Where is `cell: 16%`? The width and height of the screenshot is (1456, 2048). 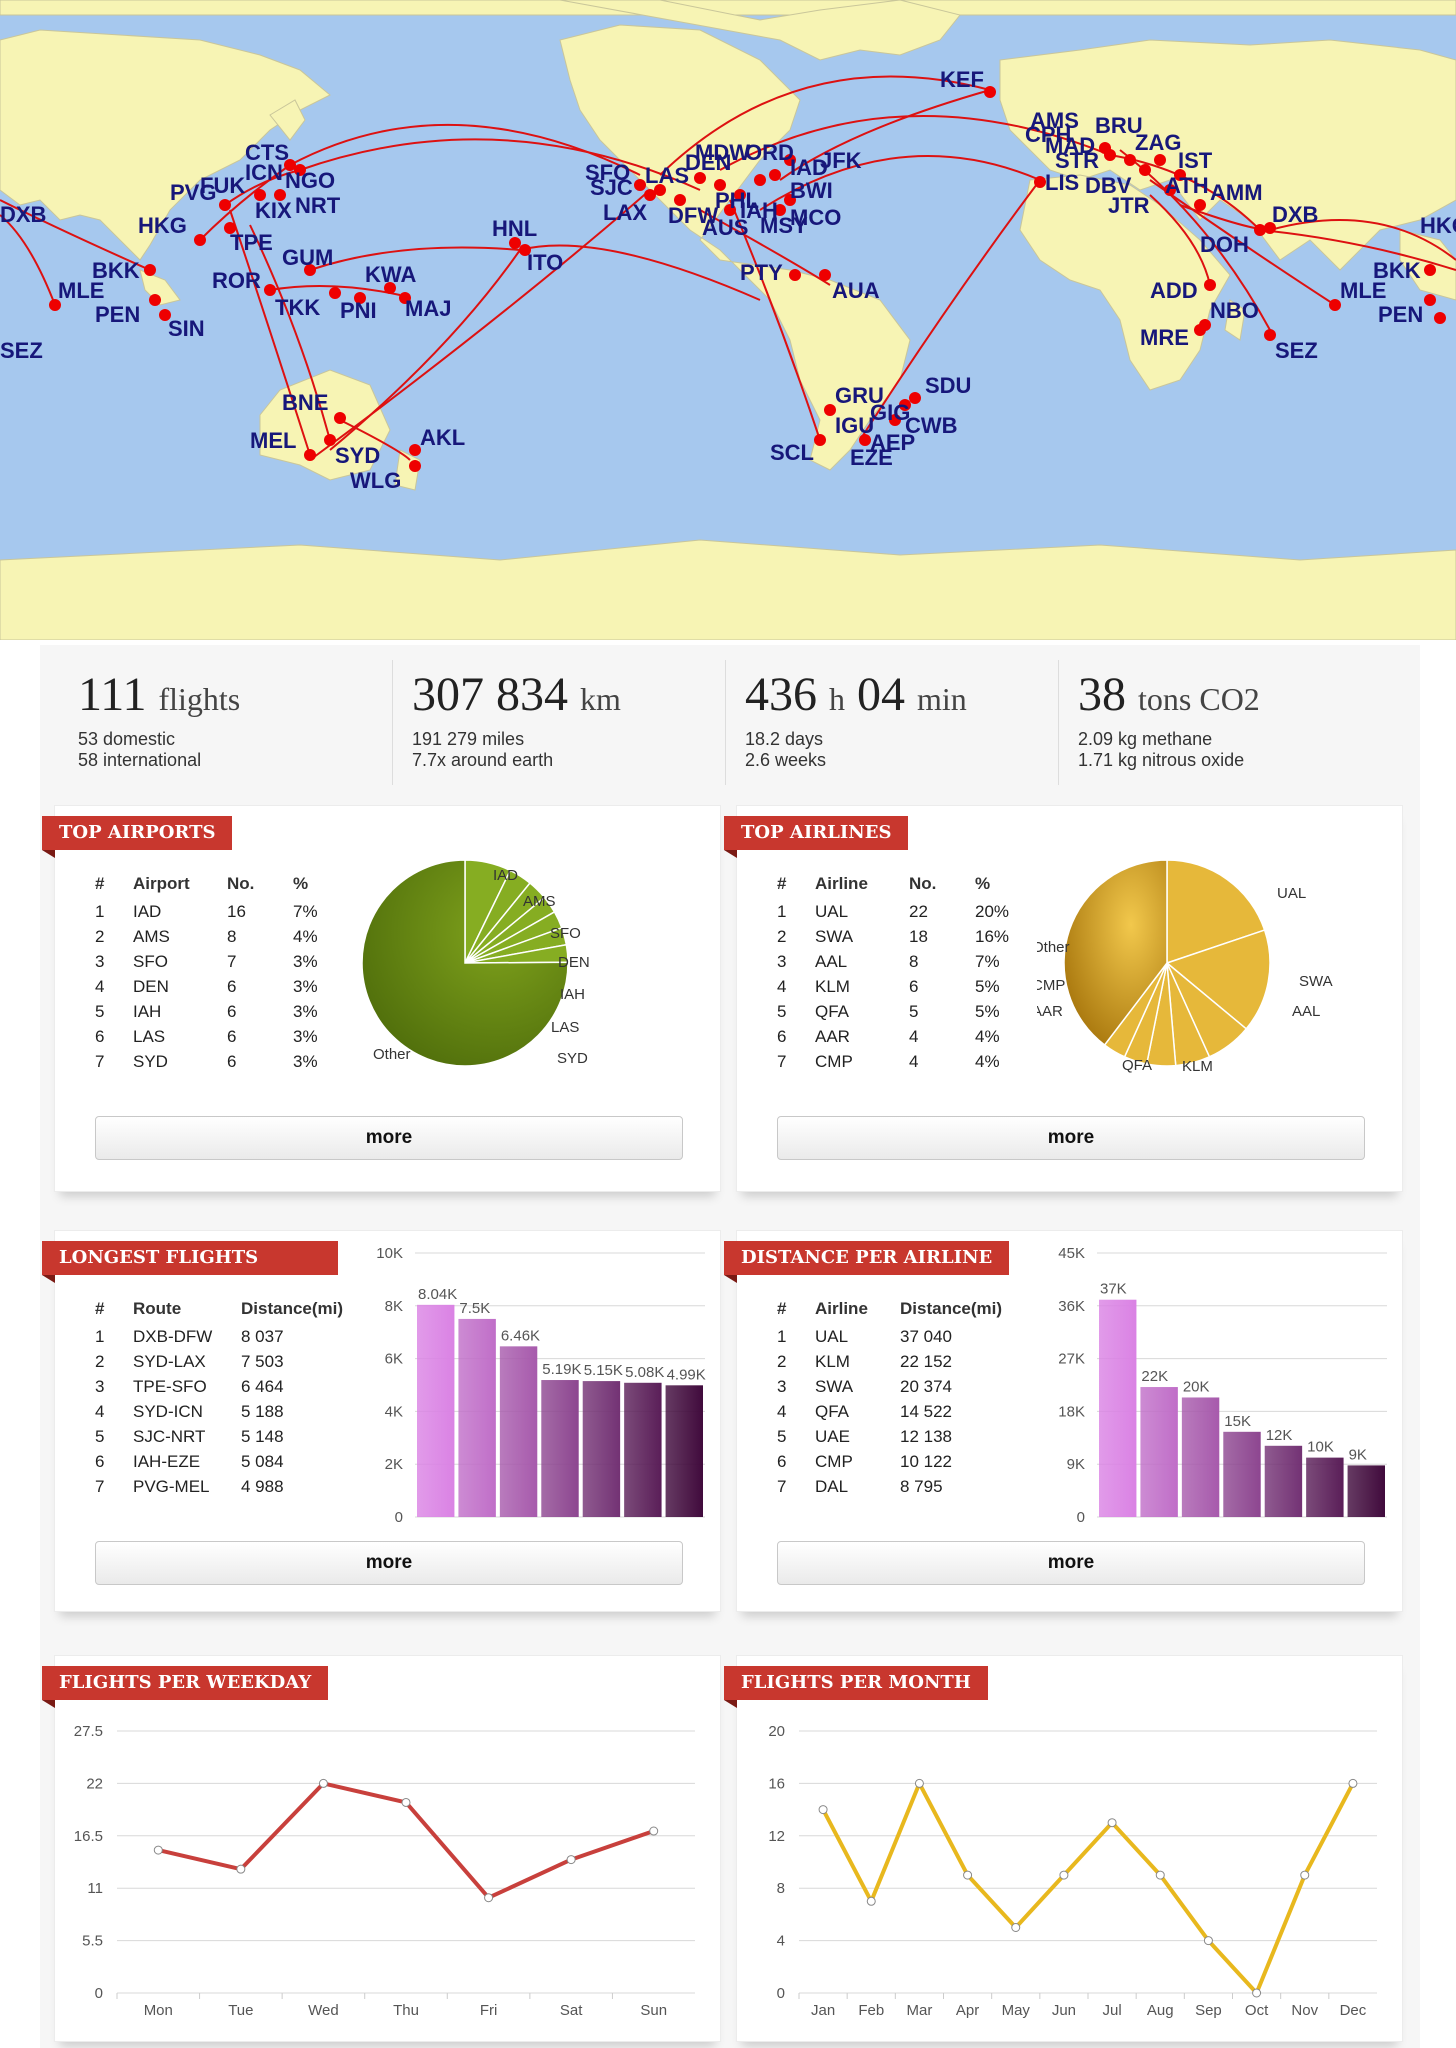 cell: 16% is located at coordinates (992, 936).